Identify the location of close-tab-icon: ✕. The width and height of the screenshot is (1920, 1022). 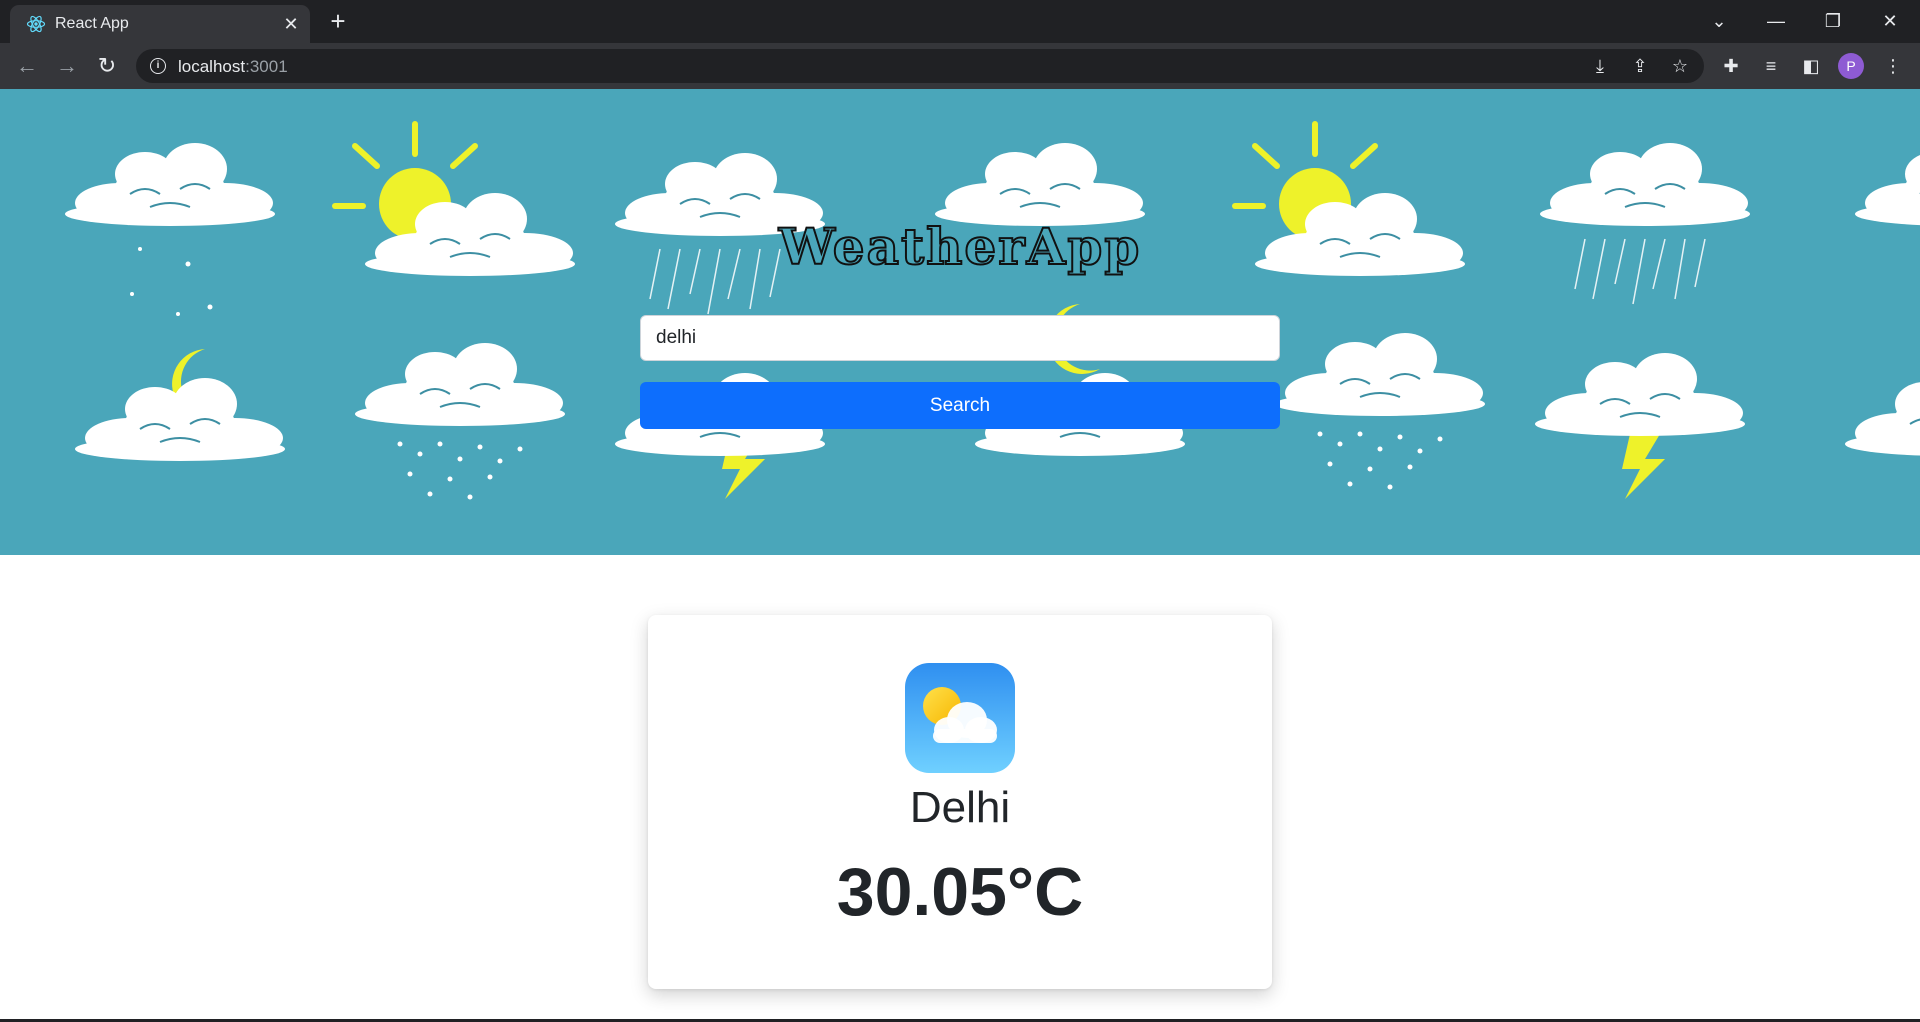
(291, 24).